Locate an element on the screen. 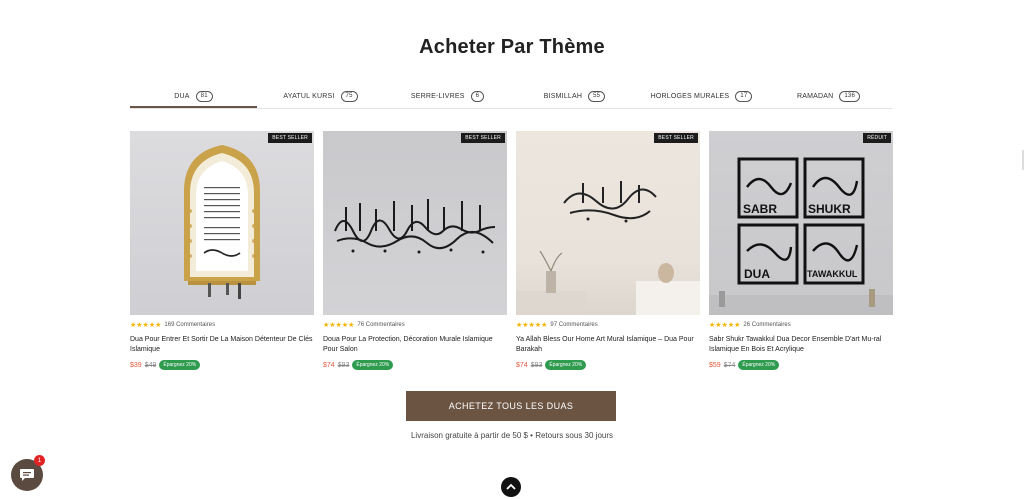 Image resolution: width=1024 pixels, height=499 pixels. tab-ramadan: RAMADAN 136 is located at coordinates (828, 96).